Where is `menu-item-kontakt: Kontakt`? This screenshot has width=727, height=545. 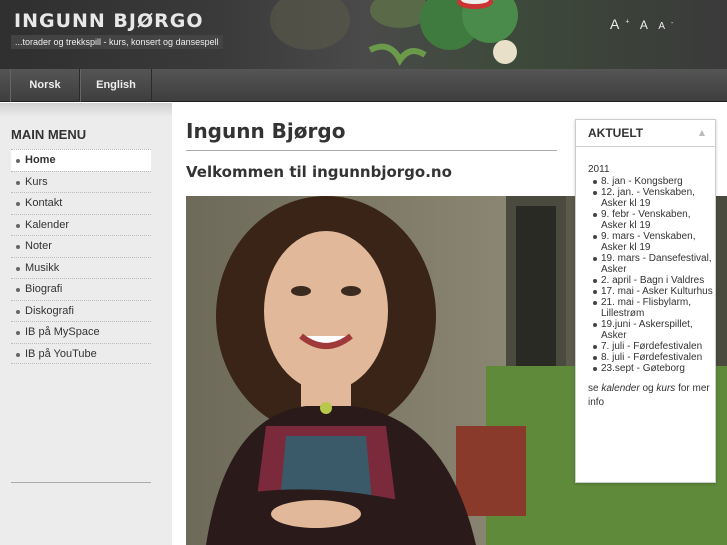 menu-item-kontakt: Kontakt is located at coordinates (81, 203).